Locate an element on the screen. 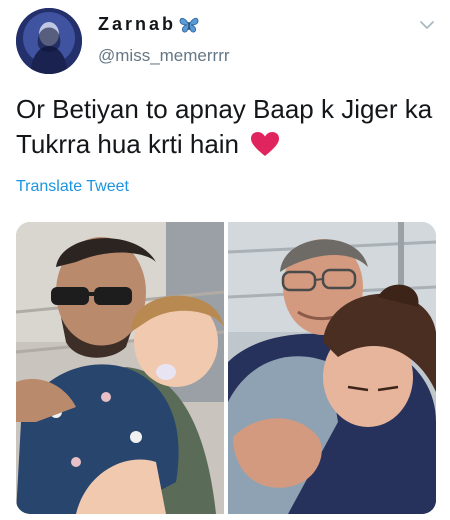 The height and width of the screenshot is (520, 450). user-handle: @miss_memerrrr is located at coordinates (164, 56).